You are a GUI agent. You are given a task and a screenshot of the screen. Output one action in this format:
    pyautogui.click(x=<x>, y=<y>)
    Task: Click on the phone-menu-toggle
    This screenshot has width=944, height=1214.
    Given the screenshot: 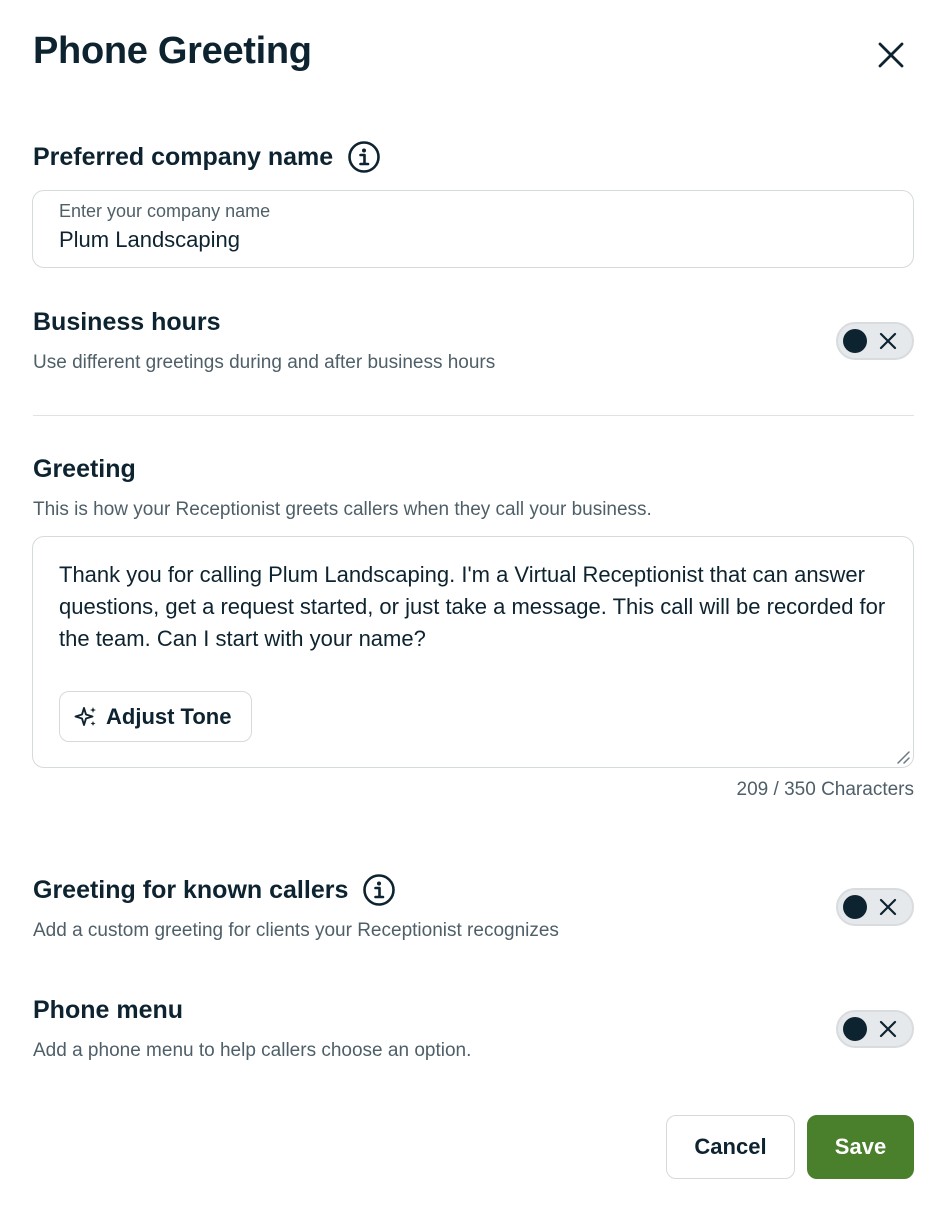 What is the action you would take?
    pyautogui.click(x=875, y=1029)
    